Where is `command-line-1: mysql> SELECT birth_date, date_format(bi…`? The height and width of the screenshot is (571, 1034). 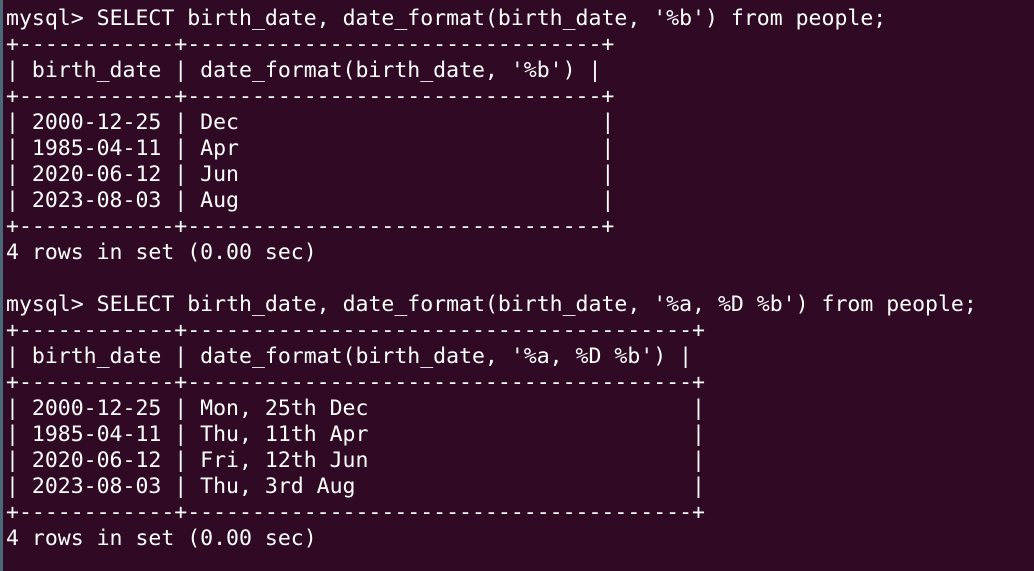
command-line-1: mysql> SELECT birth_date, date_format(bi… is located at coordinates (520, 19).